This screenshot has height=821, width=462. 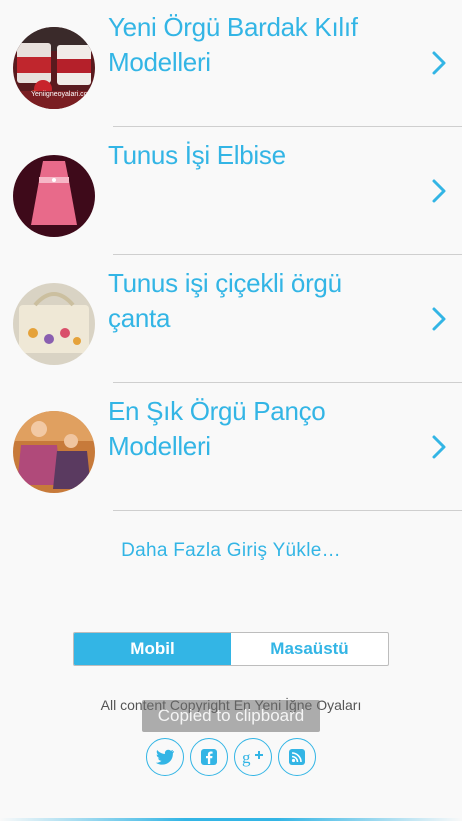 I want to click on twitter-button, so click(x=165, y=757).